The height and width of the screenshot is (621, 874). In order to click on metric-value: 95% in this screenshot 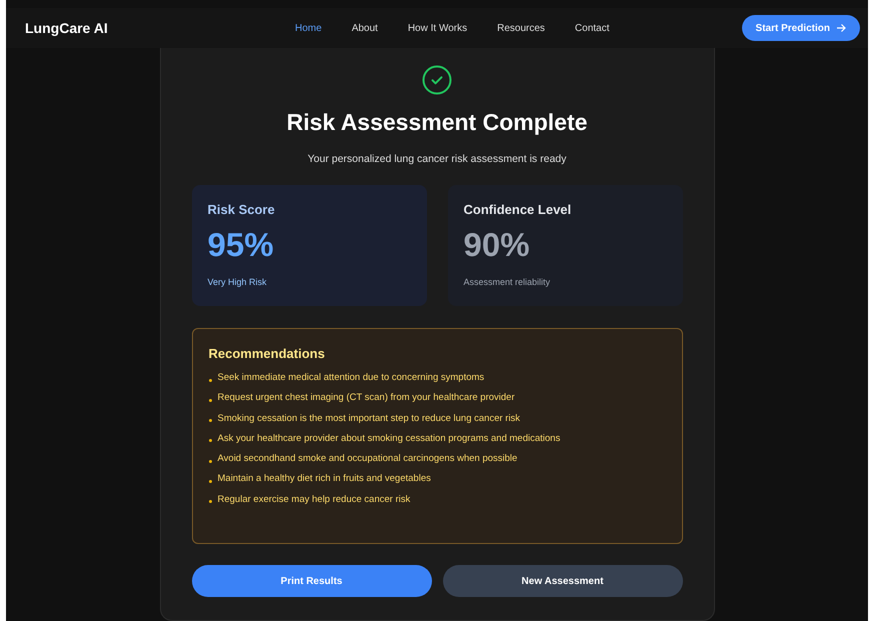, I will do `click(241, 245)`.